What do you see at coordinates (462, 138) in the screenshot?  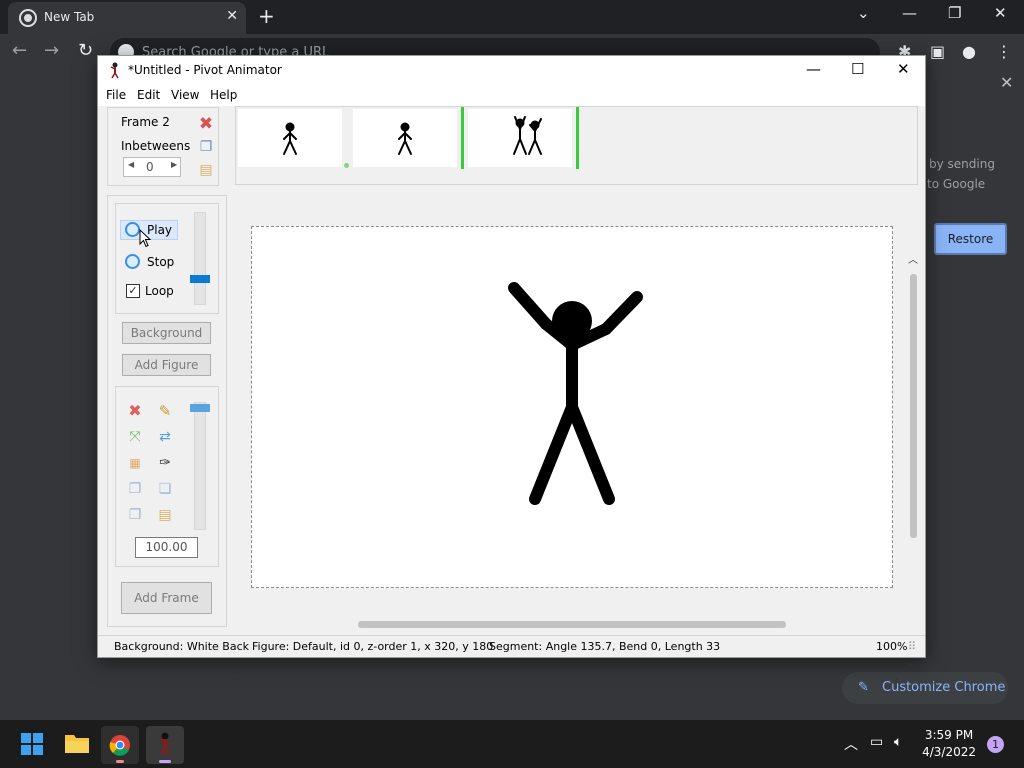 I see `frame-marker-left` at bounding box center [462, 138].